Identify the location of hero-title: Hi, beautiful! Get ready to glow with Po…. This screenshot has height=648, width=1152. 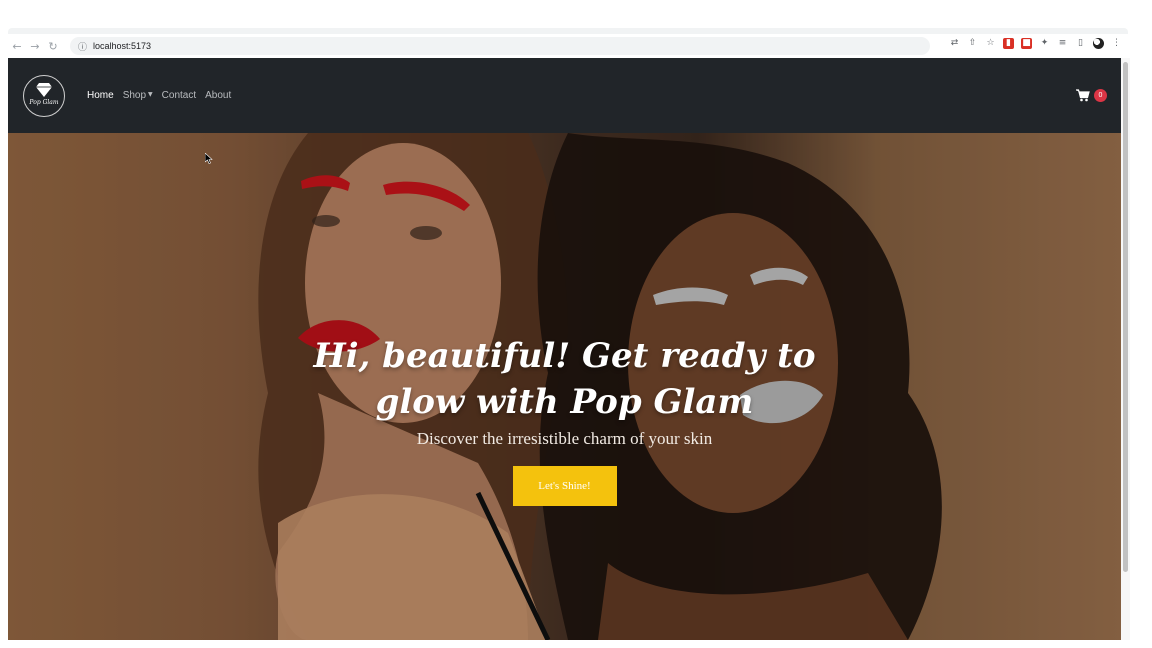
(564, 379).